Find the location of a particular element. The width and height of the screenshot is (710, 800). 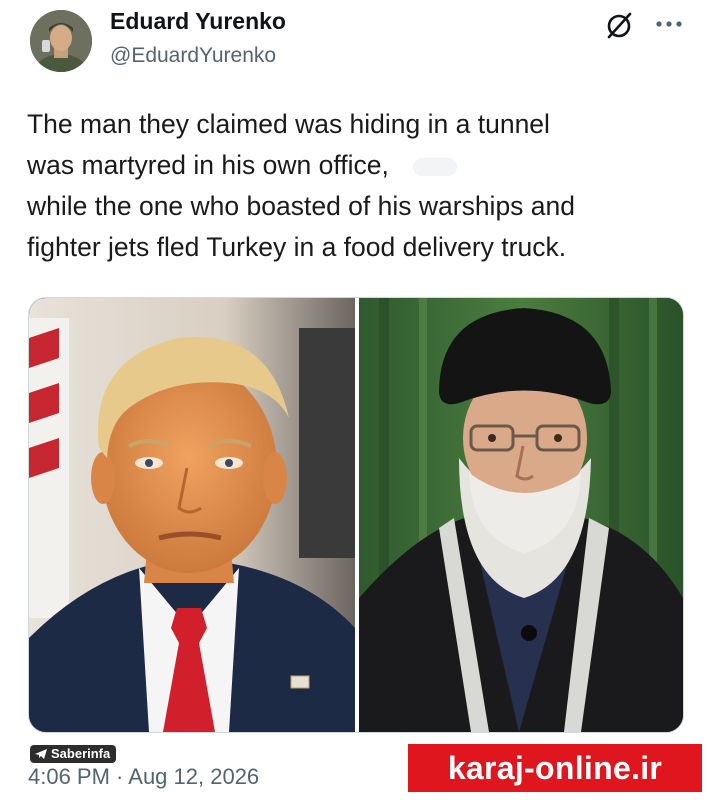

watermark-text: Saberinfa is located at coordinates (81, 753).